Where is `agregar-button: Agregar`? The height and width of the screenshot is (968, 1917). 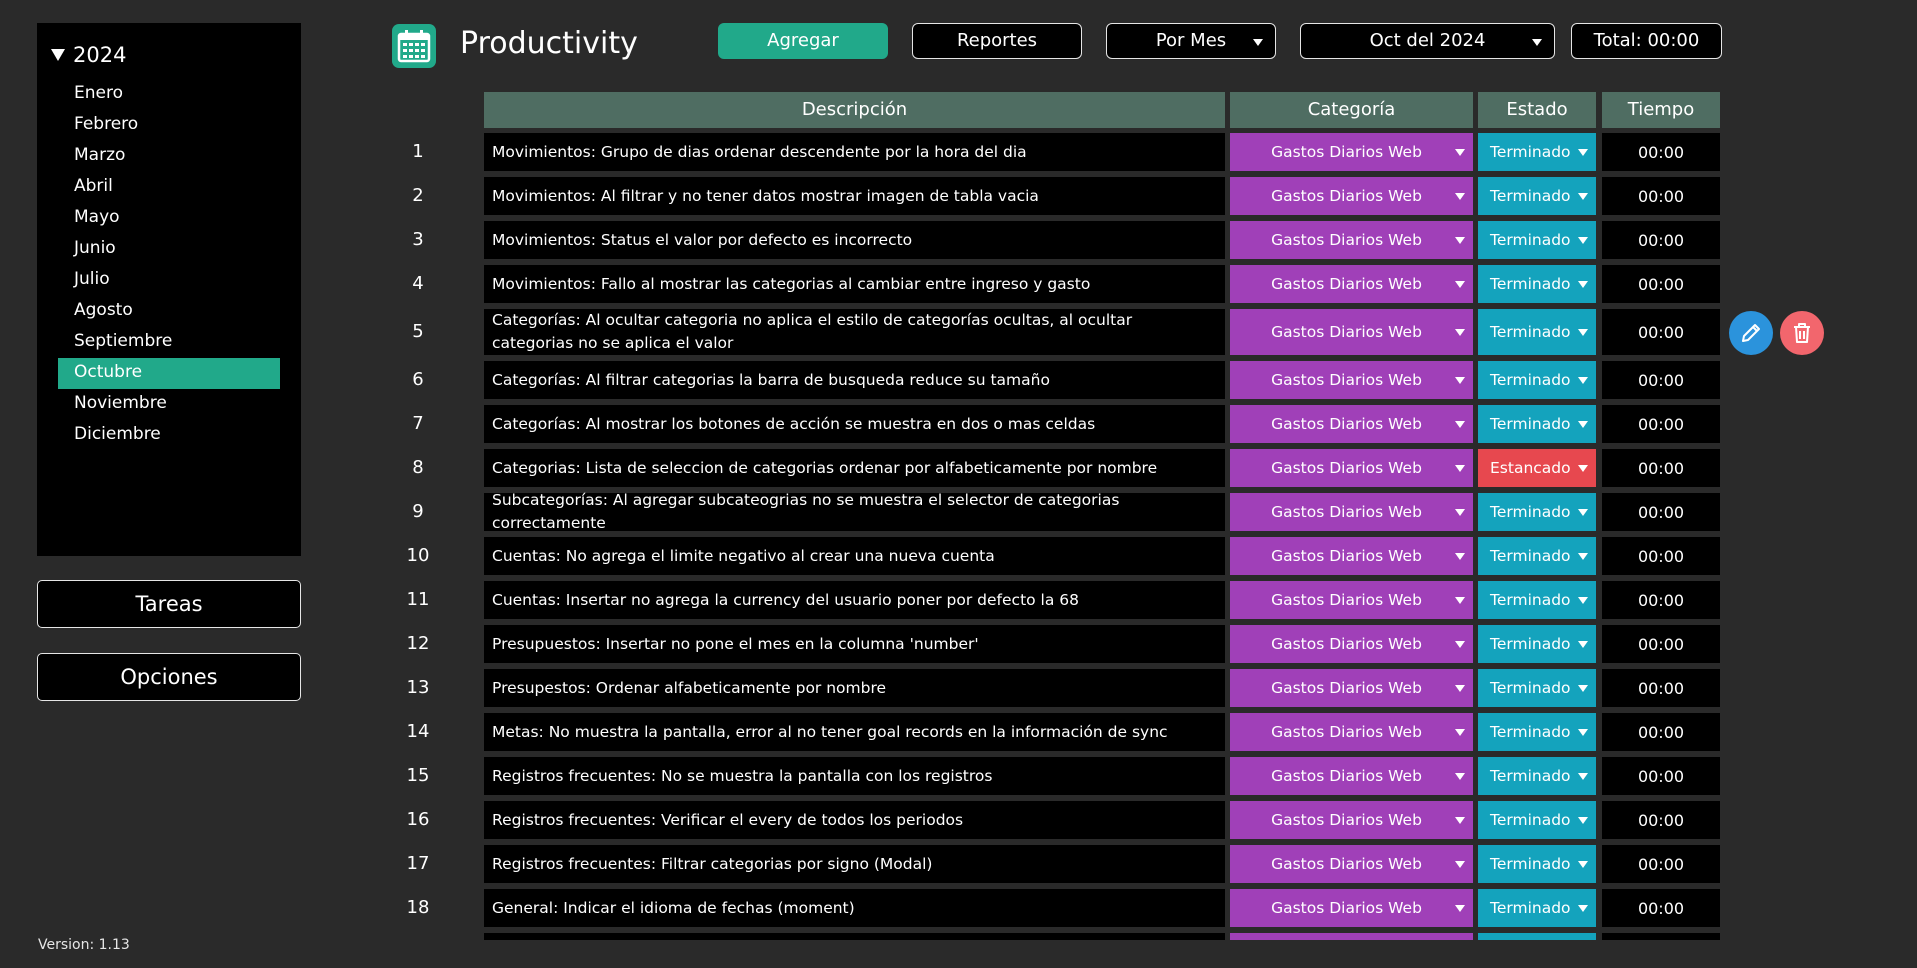
agregar-button: Agregar is located at coordinates (803, 41).